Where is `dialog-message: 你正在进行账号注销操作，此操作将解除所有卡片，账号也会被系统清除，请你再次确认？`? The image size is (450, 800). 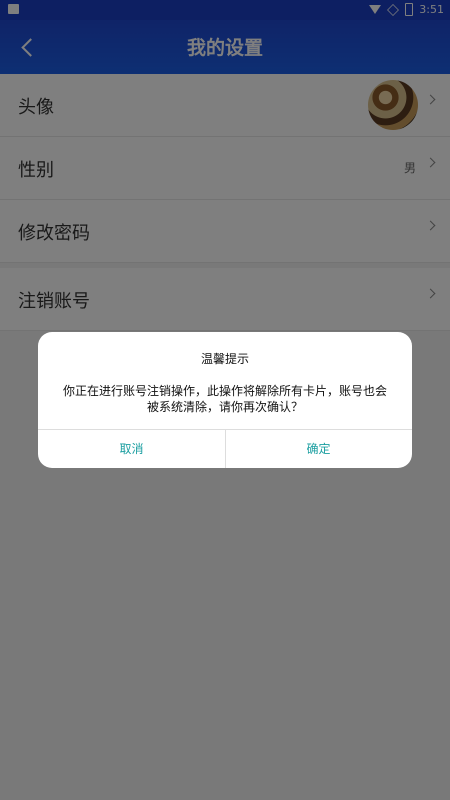
dialog-message: 你正在进行账号注销操作，此操作将解除所有卡片，账号也会被系统清除，请你再次确认？ is located at coordinates (224, 399).